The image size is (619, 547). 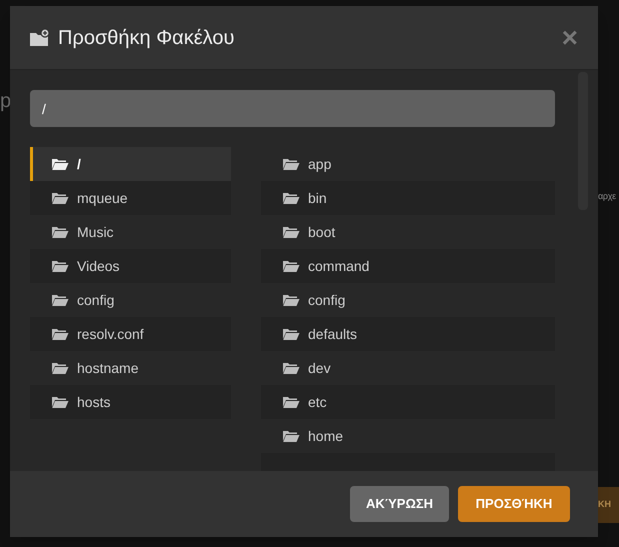 I want to click on folder-row: bin, so click(x=408, y=198).